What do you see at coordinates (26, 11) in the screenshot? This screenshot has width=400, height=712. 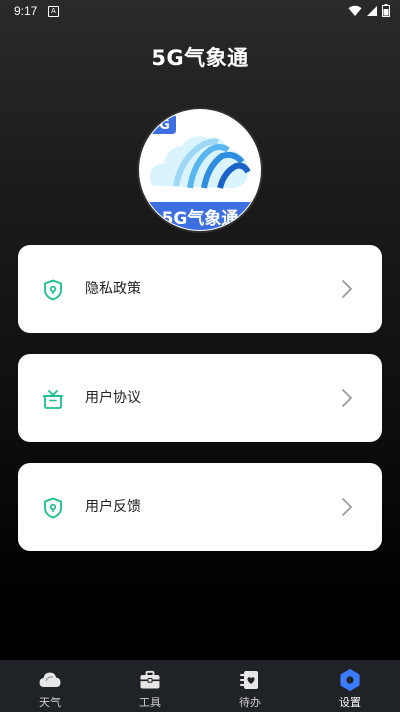 I see `status-time: 9:17` at bounding box center [26, 11].